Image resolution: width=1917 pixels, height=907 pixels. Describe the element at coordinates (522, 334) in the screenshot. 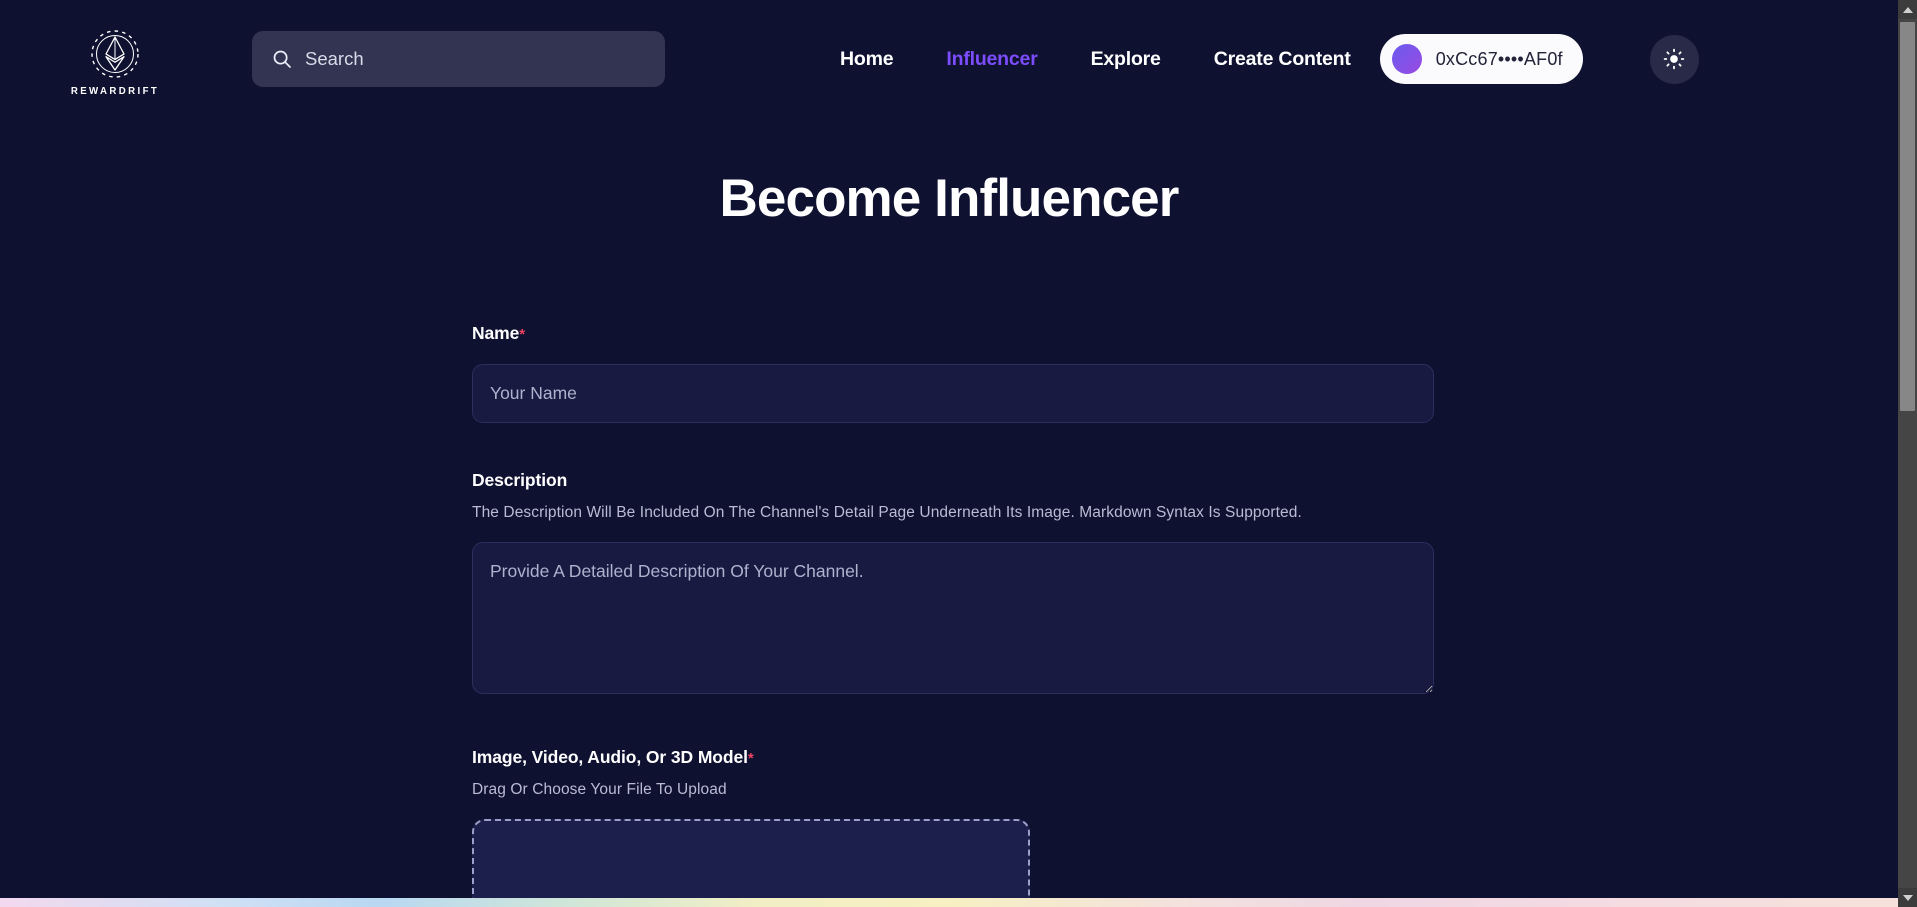

I see `name-required-marker: *` at that location.